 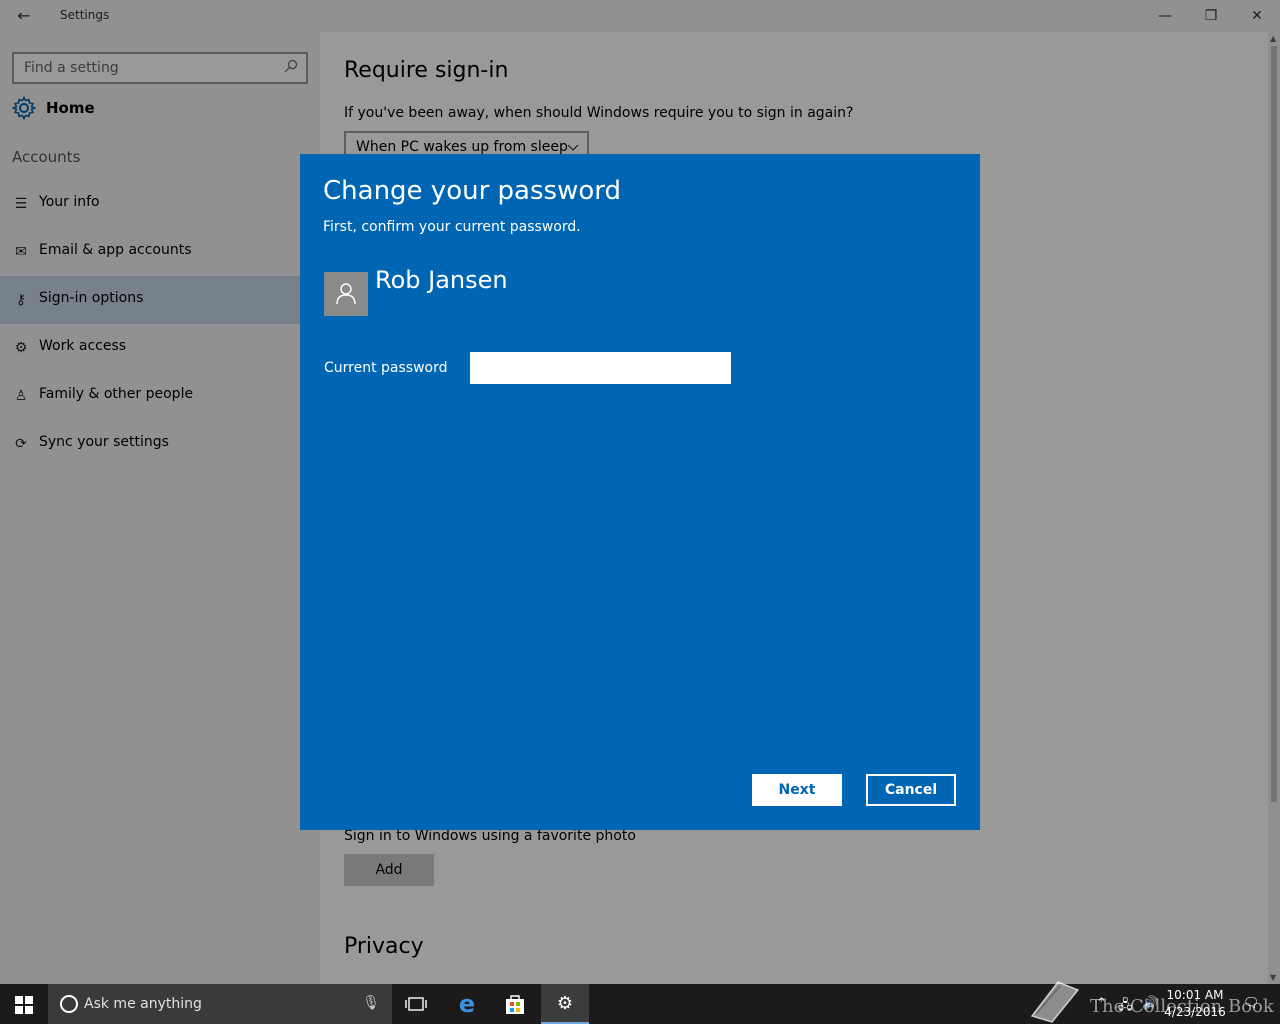 What do you see at coordinates (600, 368) in the screenshot?
I see `current-password-input` at bounding box center [600, 368].